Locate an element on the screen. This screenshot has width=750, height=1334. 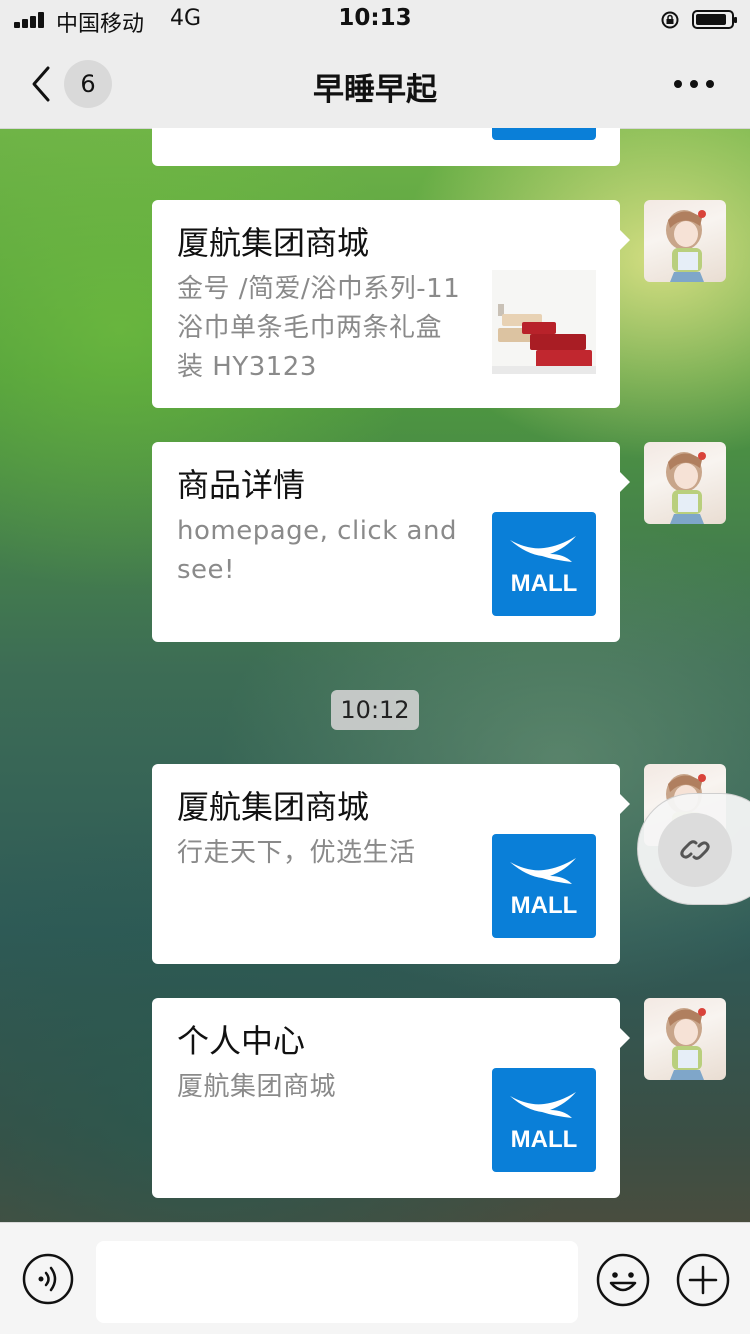
message-input is located at coordinates (337, 1282).